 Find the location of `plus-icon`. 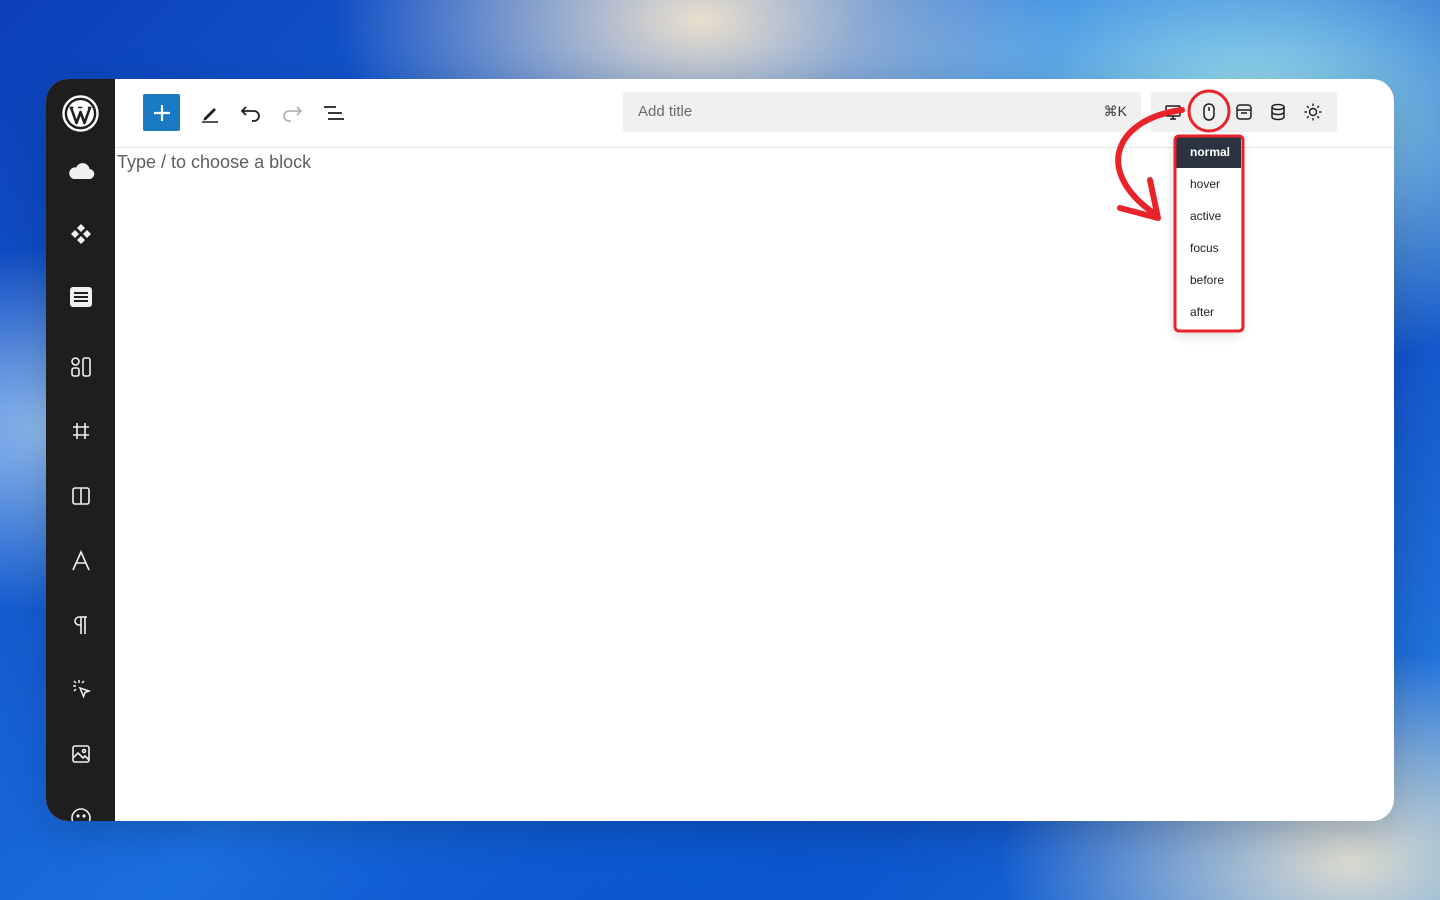

plus-icon is located at coordinates (161, 112).